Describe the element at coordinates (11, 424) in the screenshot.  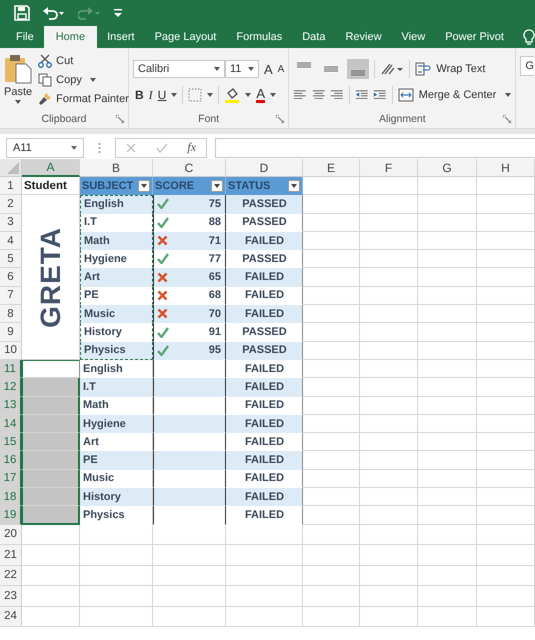
I see `row-header: 14` at that location.